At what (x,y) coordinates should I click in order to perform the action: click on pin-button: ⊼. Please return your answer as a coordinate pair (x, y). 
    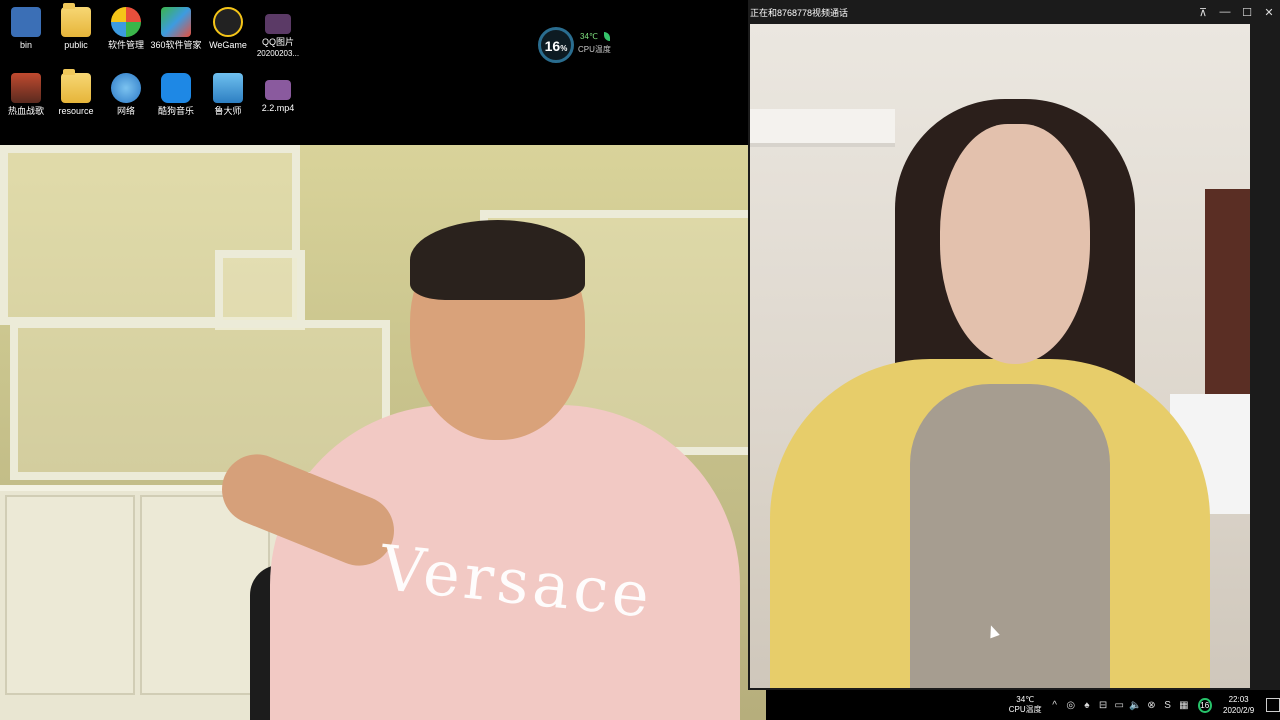
    Looking at the image, I should click on (1203, 12).